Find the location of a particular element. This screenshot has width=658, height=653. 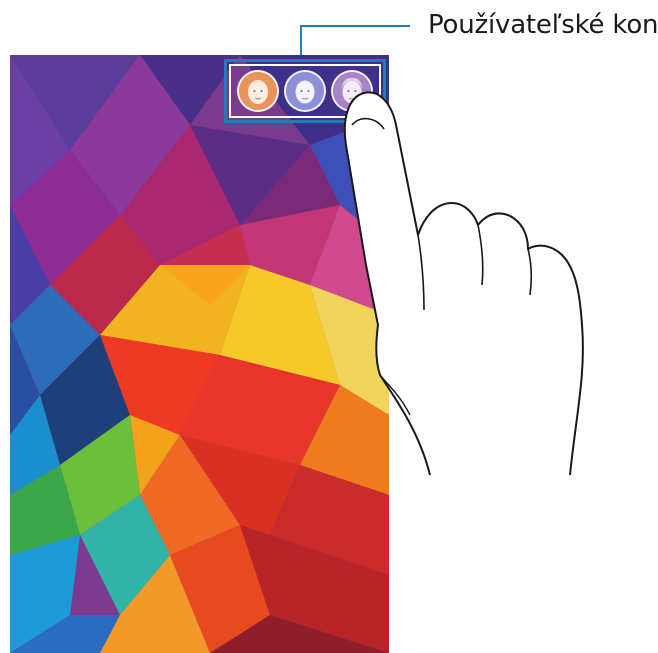

callout-line-horizontal is located at coordinates (355, 26).